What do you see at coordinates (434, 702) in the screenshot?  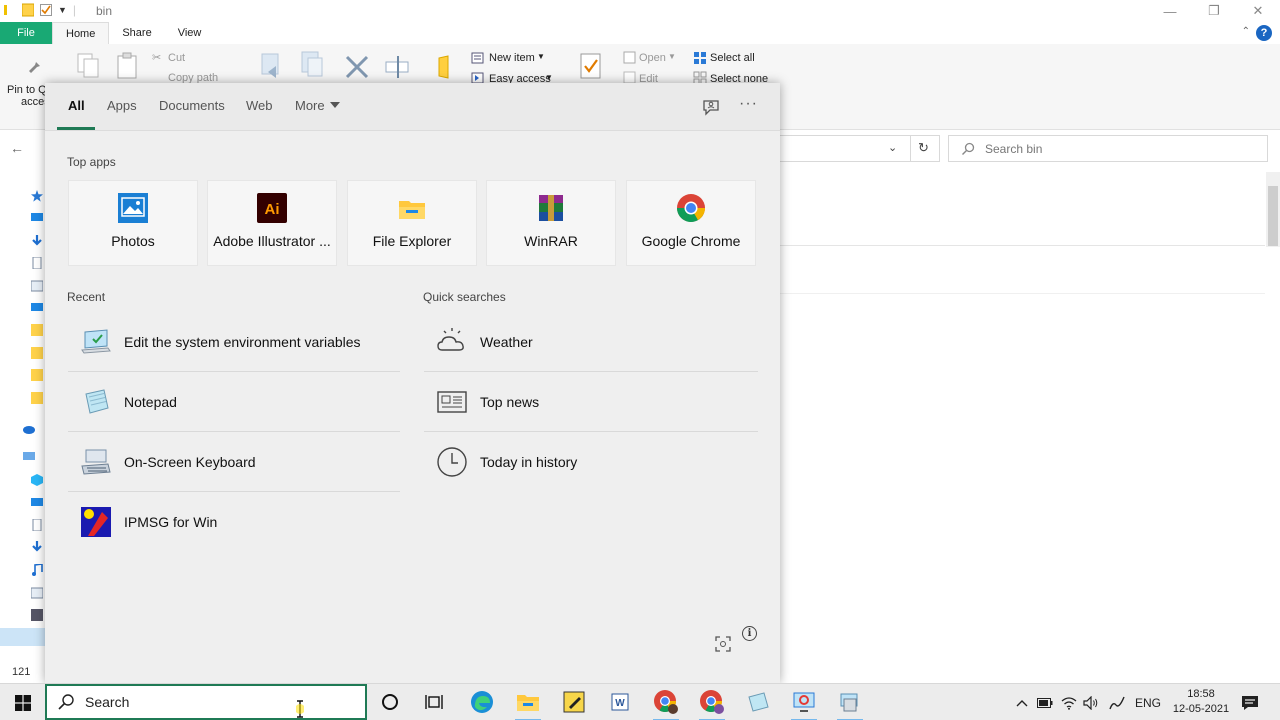 I see `task-view-button` at bounding box center [434, 702].